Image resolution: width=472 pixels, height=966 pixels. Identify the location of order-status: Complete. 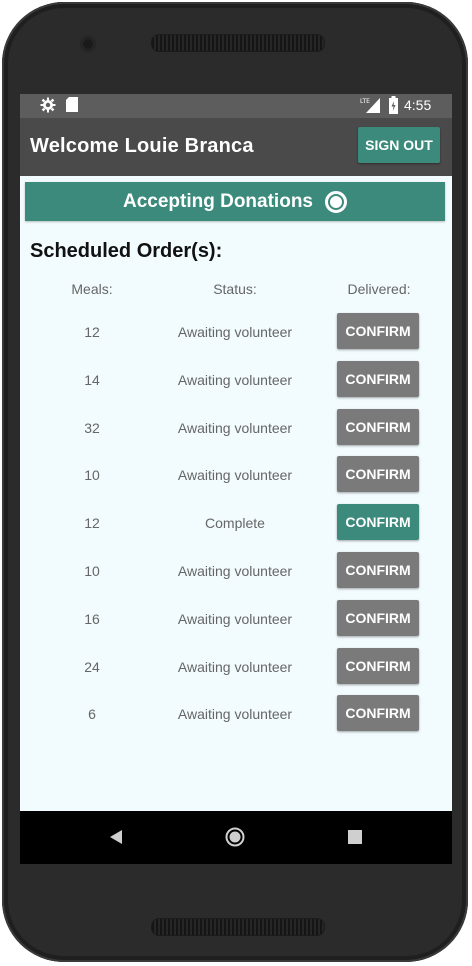
(235, 523).